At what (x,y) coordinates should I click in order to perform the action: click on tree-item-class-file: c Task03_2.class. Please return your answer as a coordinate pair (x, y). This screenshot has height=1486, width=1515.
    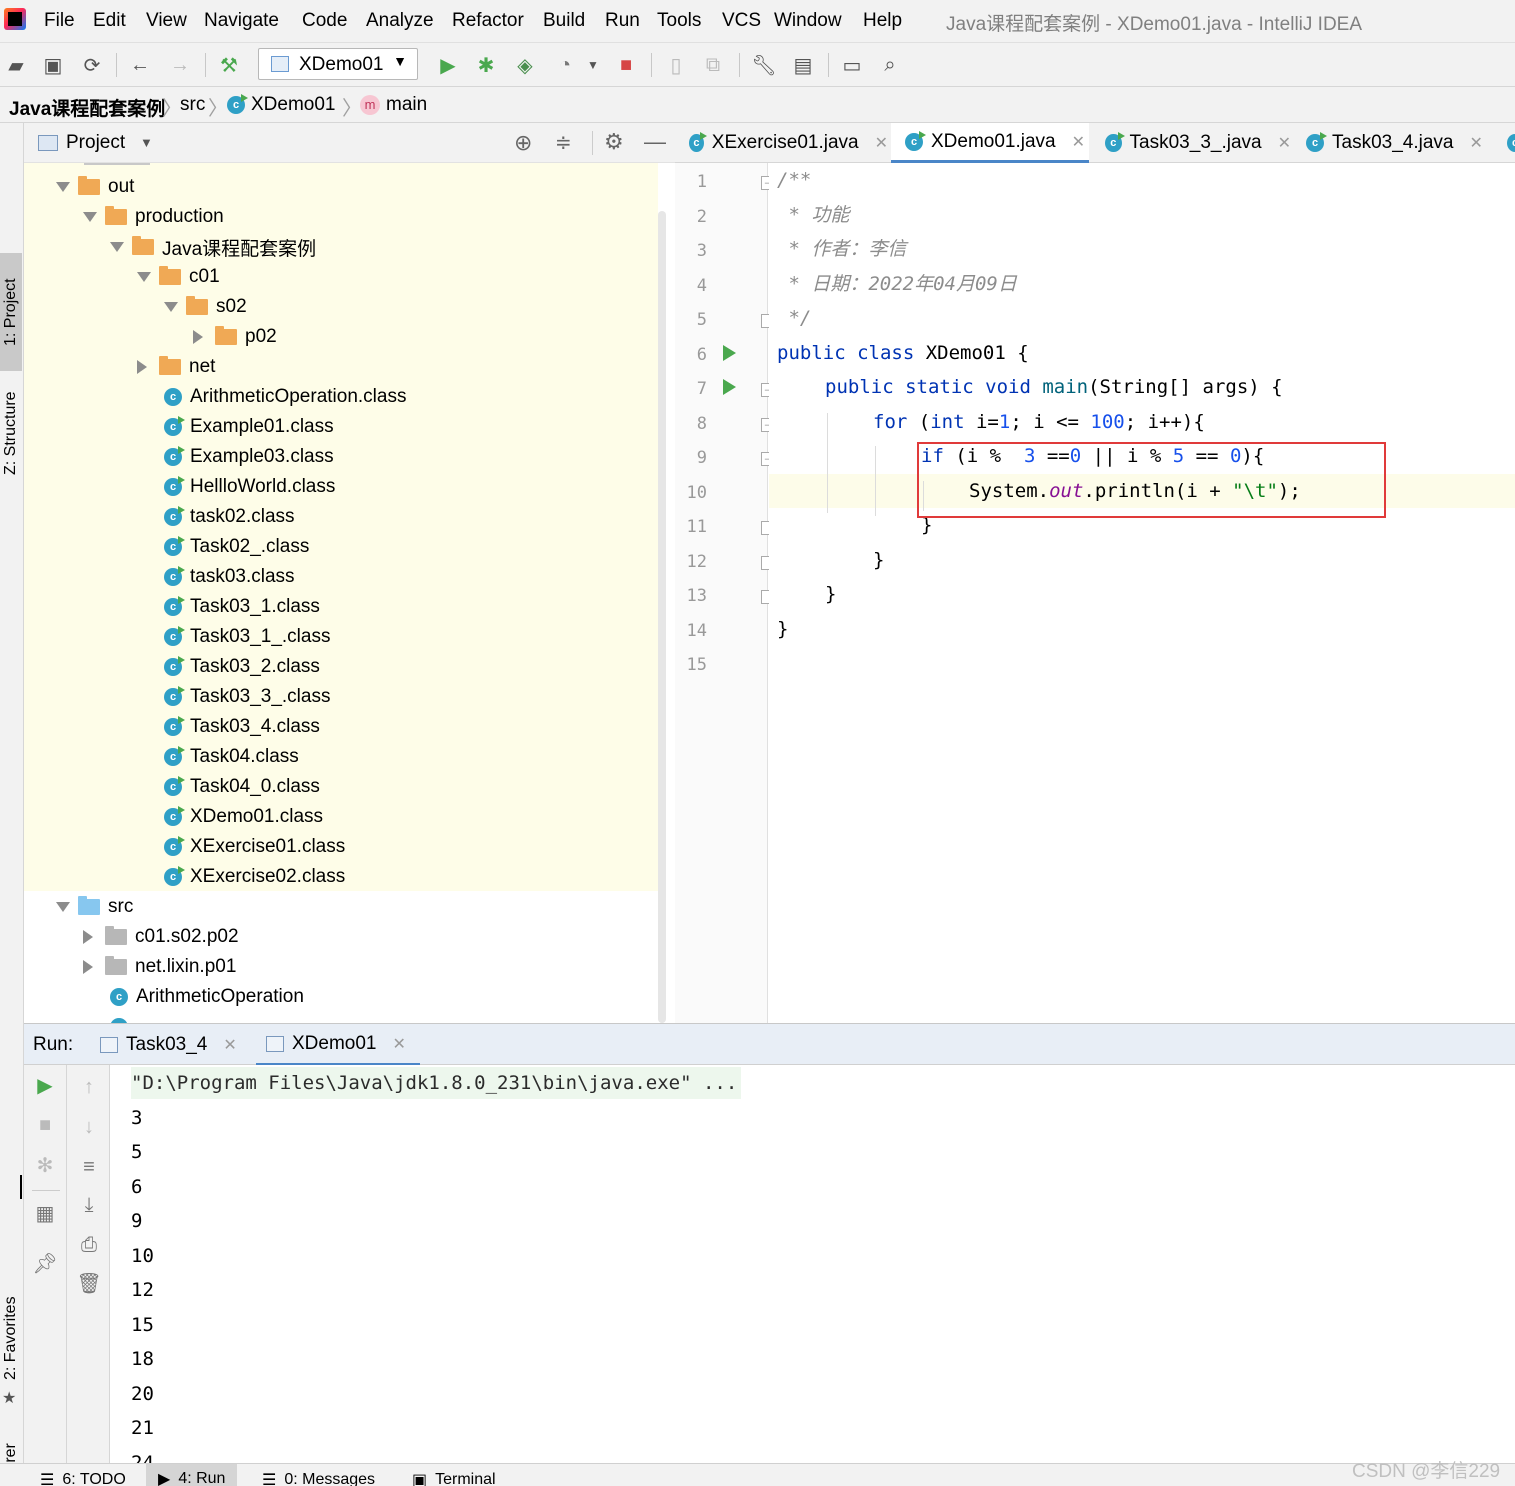
    Looking at the image, I should click on (242, 667).